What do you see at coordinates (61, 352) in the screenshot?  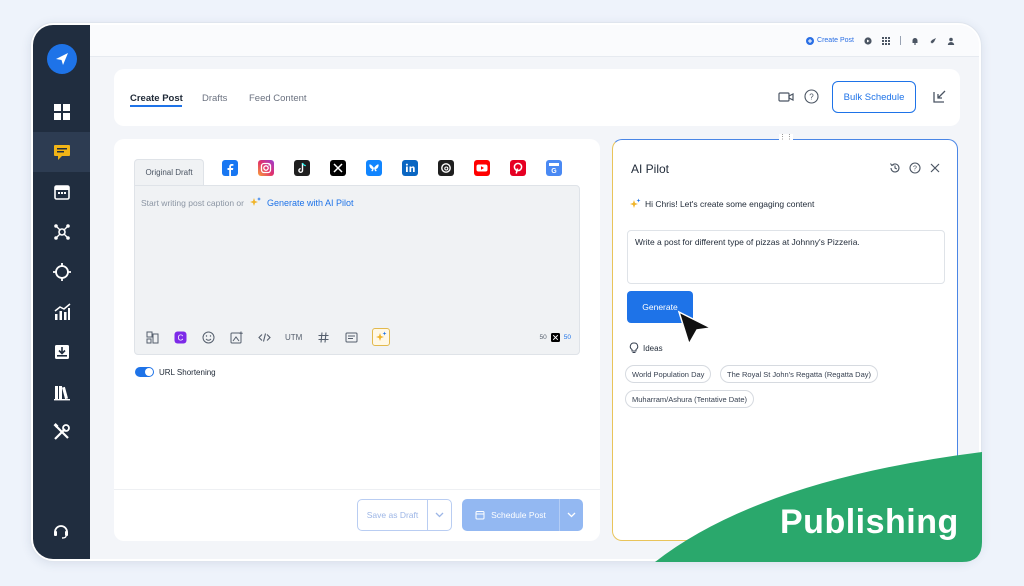 I see `sidebar-item-inbox` at bounding box center [61, 352].